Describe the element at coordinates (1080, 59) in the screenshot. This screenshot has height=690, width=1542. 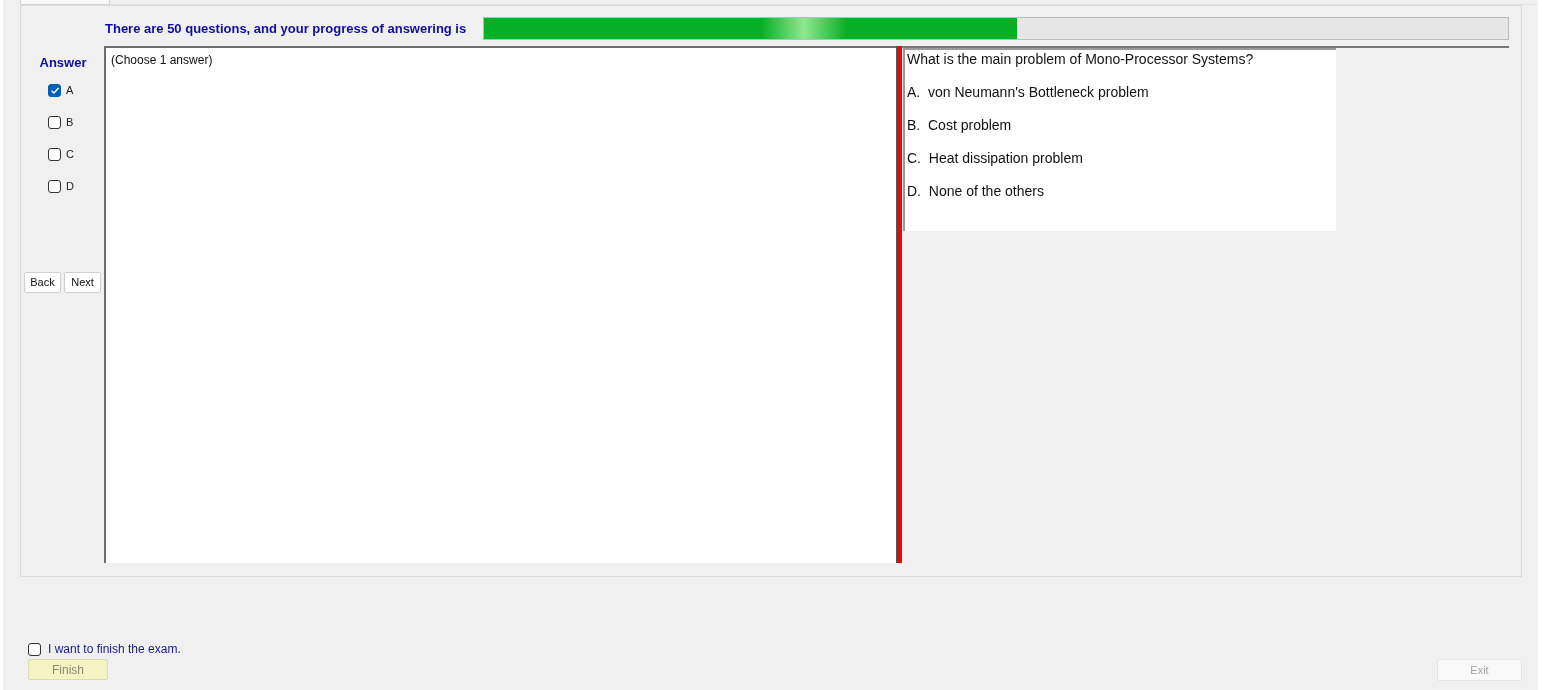
I see `question-text: What is the main problem of Mono-Processor Systems?` at that location.